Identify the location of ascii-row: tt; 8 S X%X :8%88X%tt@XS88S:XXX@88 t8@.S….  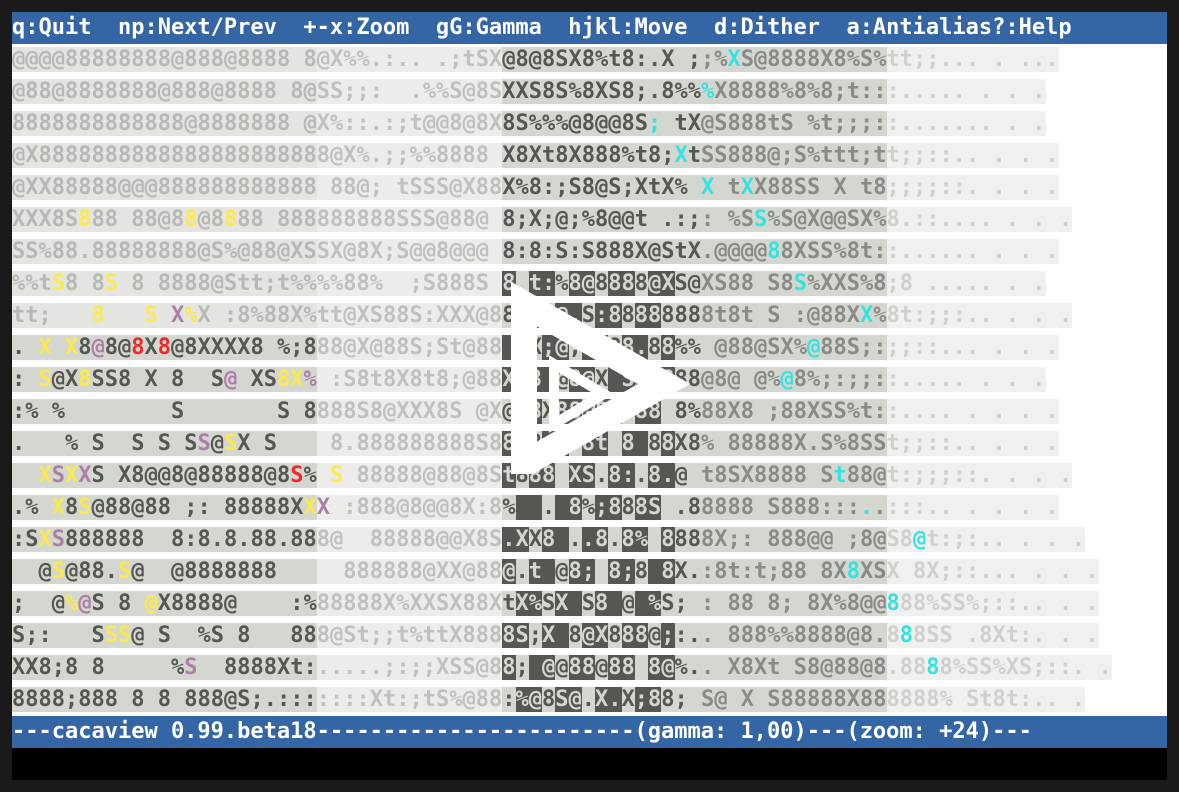
(542, 315).